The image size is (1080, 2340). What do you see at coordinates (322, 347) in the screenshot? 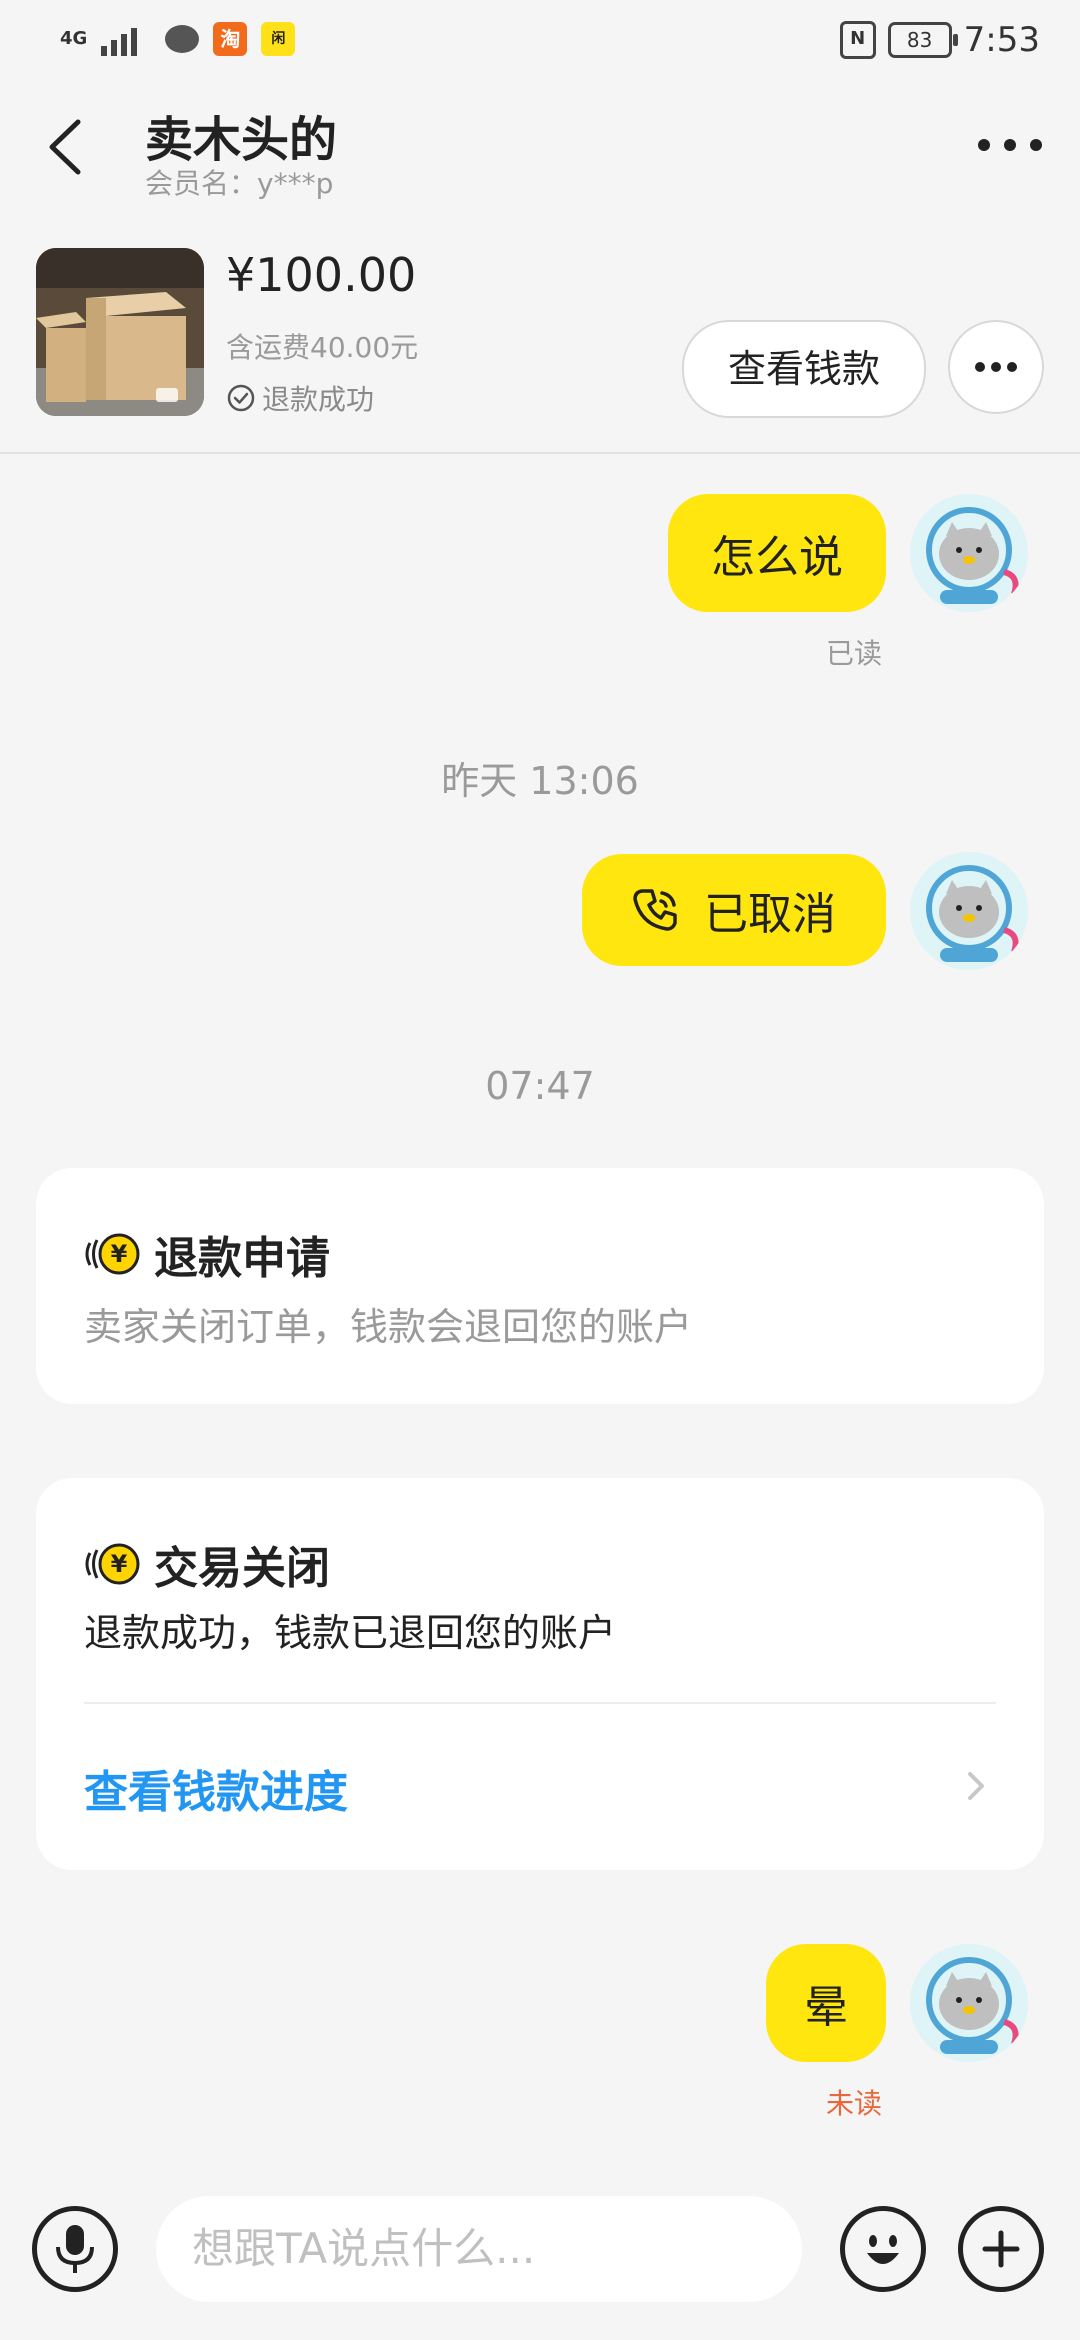
I see `shipping-fee: 含运费40.00元` at bounding box center [322, 347].